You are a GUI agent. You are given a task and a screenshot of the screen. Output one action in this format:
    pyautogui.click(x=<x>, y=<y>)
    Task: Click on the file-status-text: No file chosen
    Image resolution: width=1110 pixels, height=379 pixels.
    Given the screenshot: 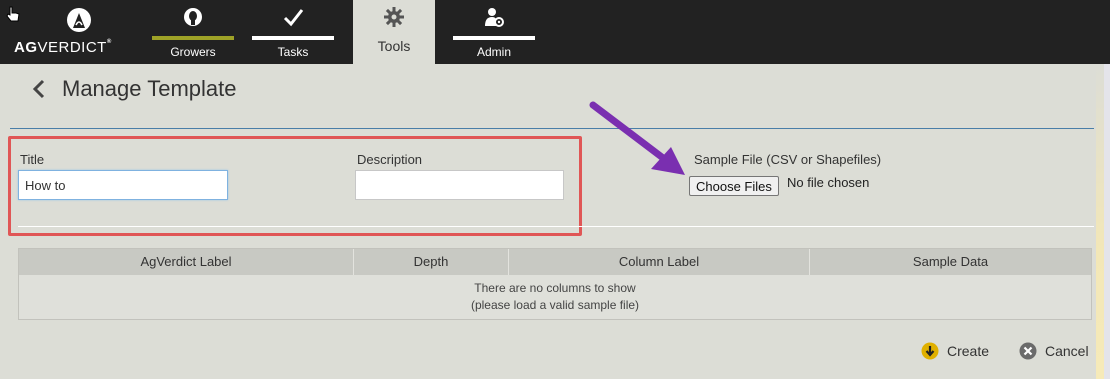 What is the action you would take?
    pyautogui.click(x=828, y=182)
    